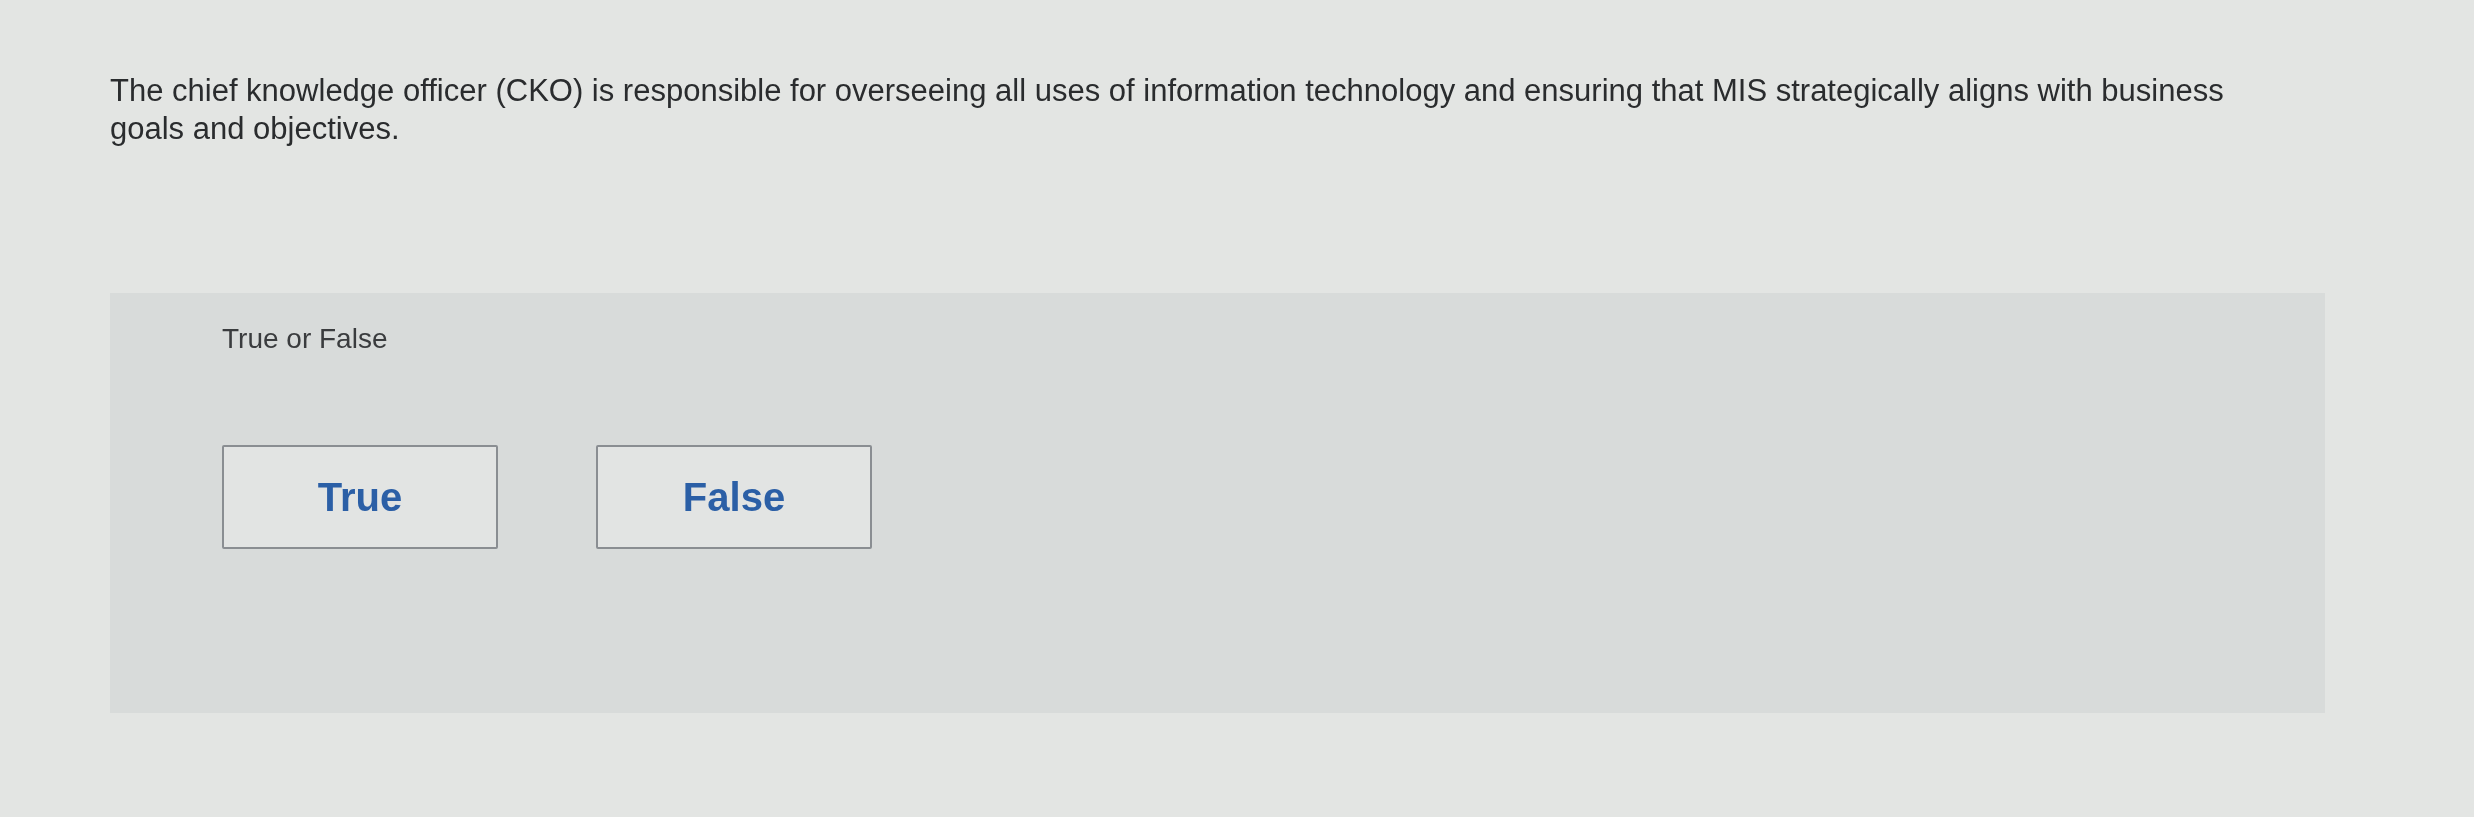 This screenshot has width=2474, height=817. What do you see at coordinates (1167, 110) in the screenshot?
I see `question-text: The chief knowledge officer (CKO) is responsible for overseeing all uses of information technology and ensuring that MIS strategically aligns with business goals and objectives.` at bounding box center [1167, 110].